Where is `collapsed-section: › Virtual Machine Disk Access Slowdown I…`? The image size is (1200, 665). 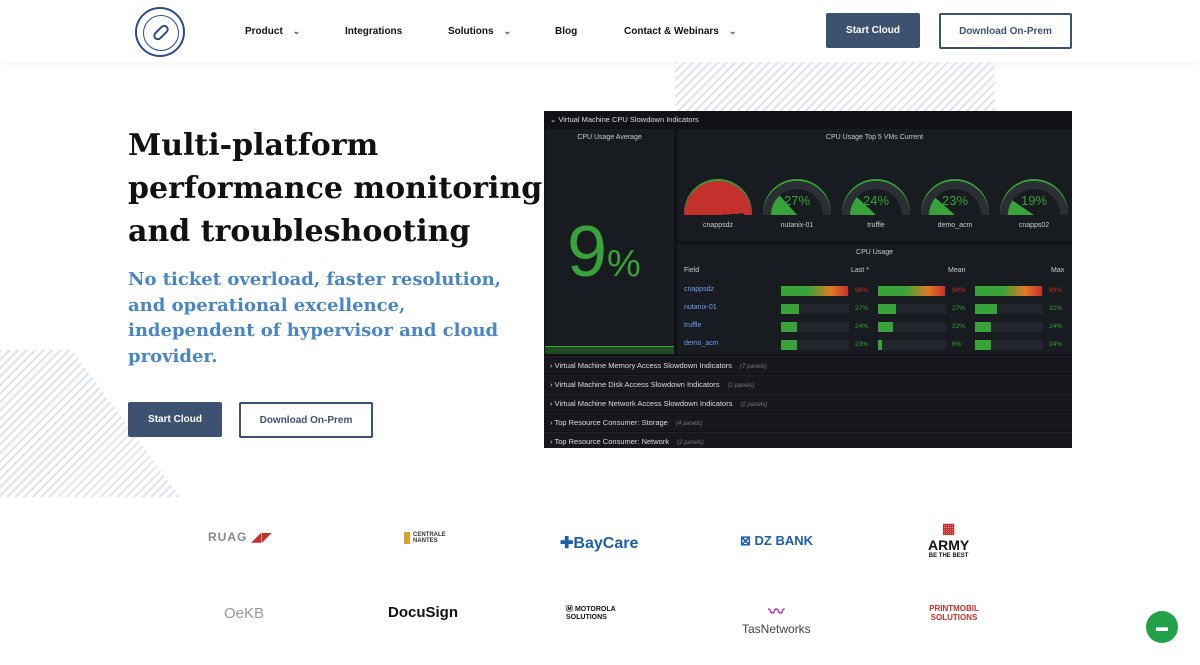 collapsed-section: › Virtual Machine Disk Access Slowdown I… is located at coordinates (808, 384).